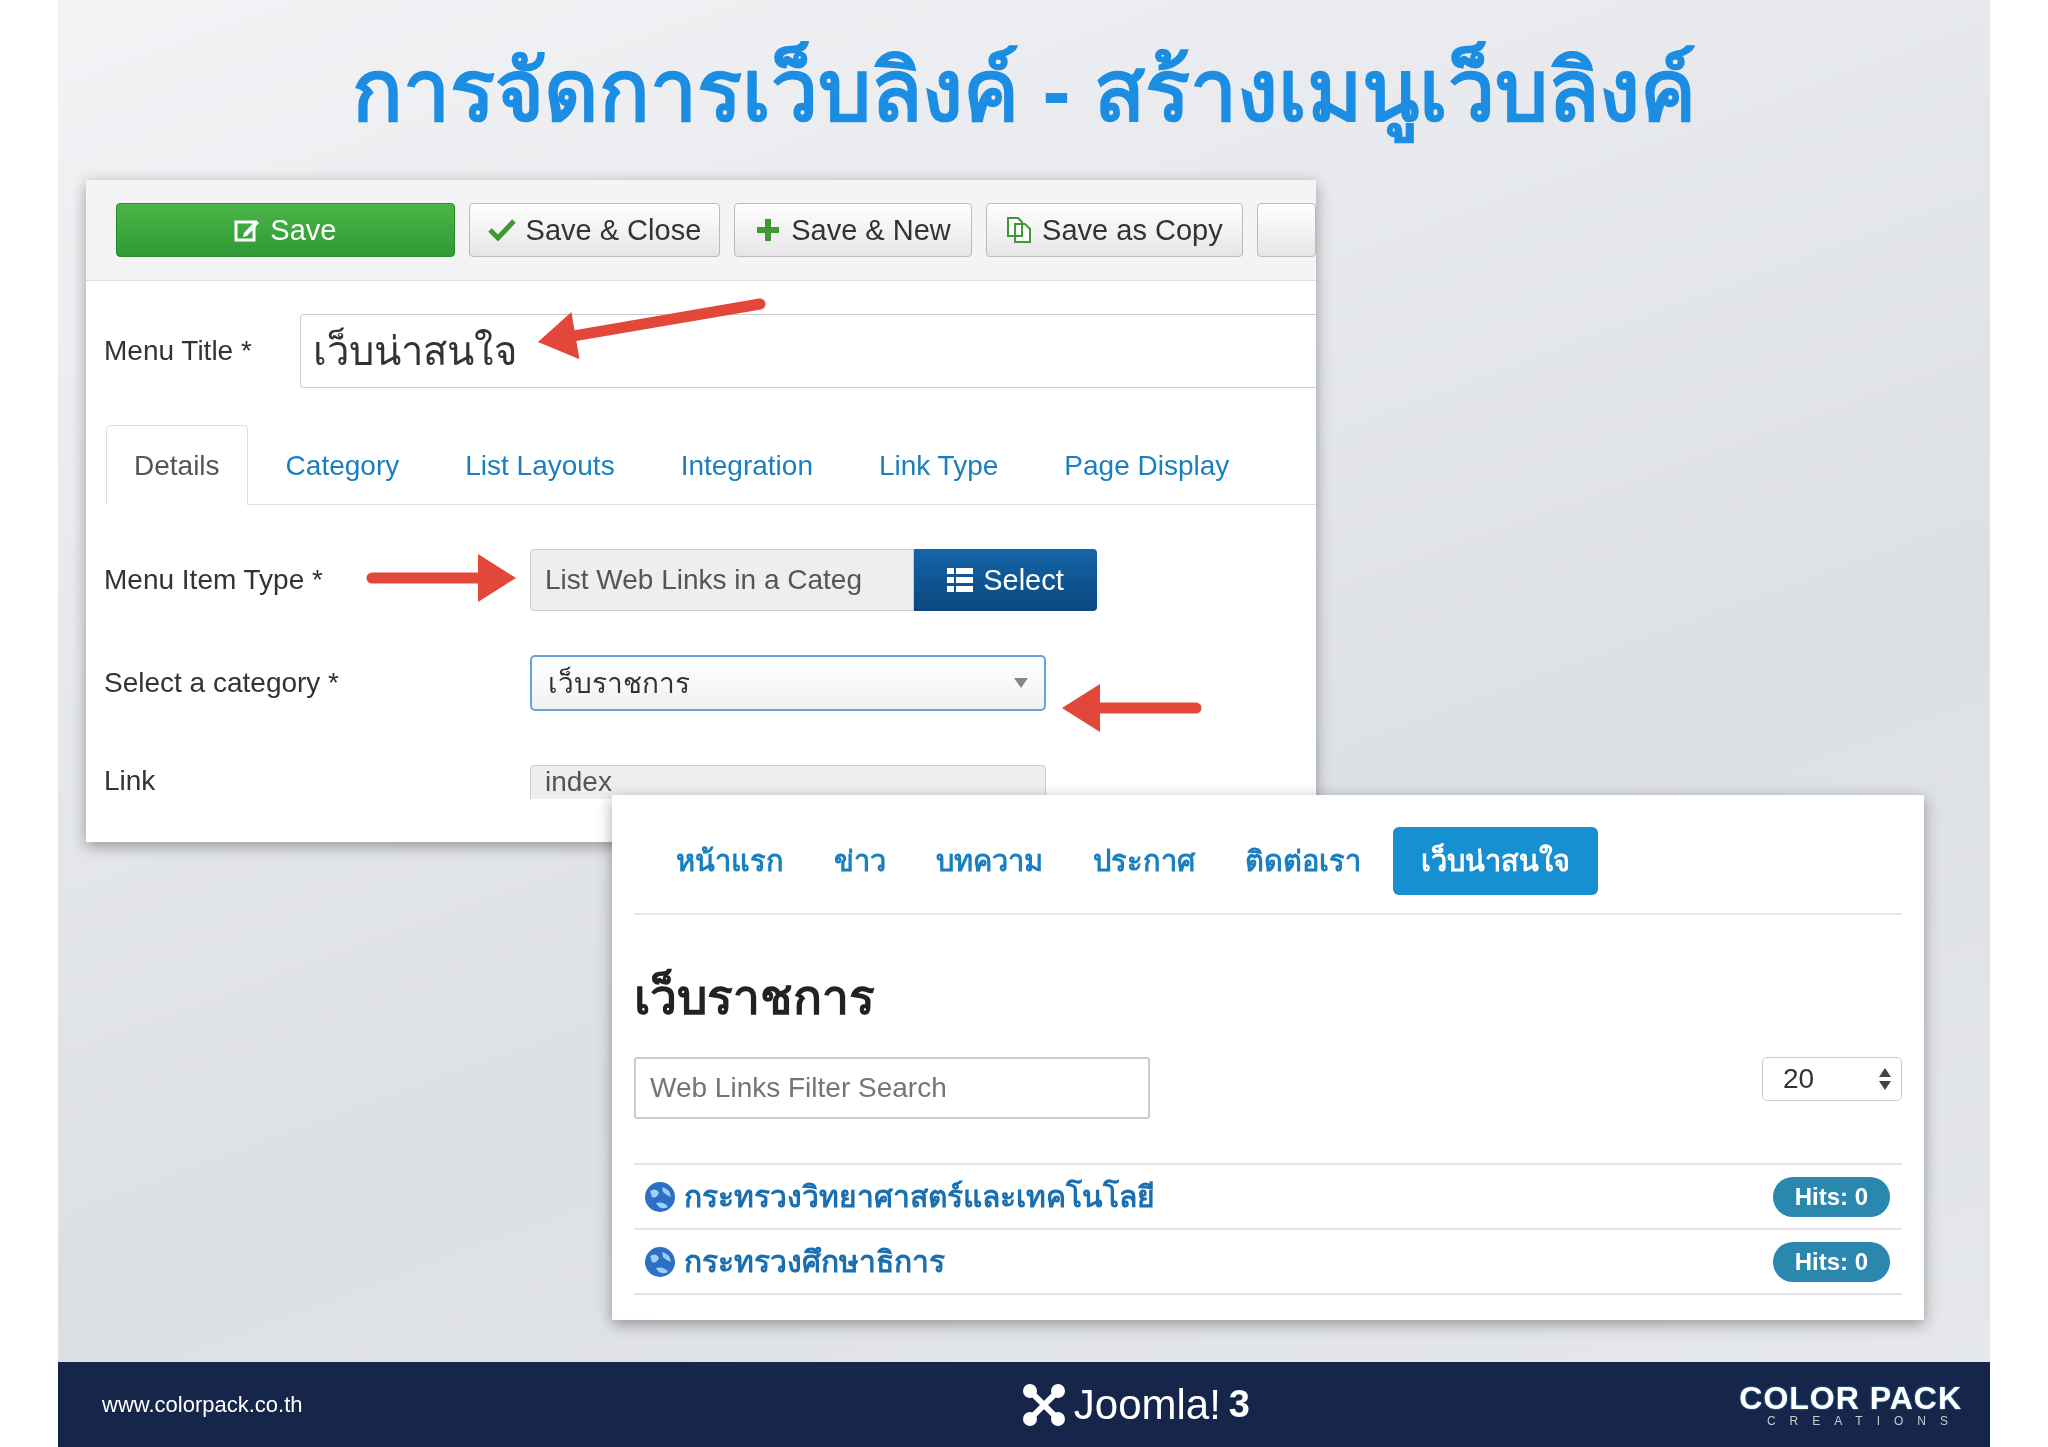 The image size is (2048, 1447). I want to click on nav-item: ประกาศ, so click(1144, 861).